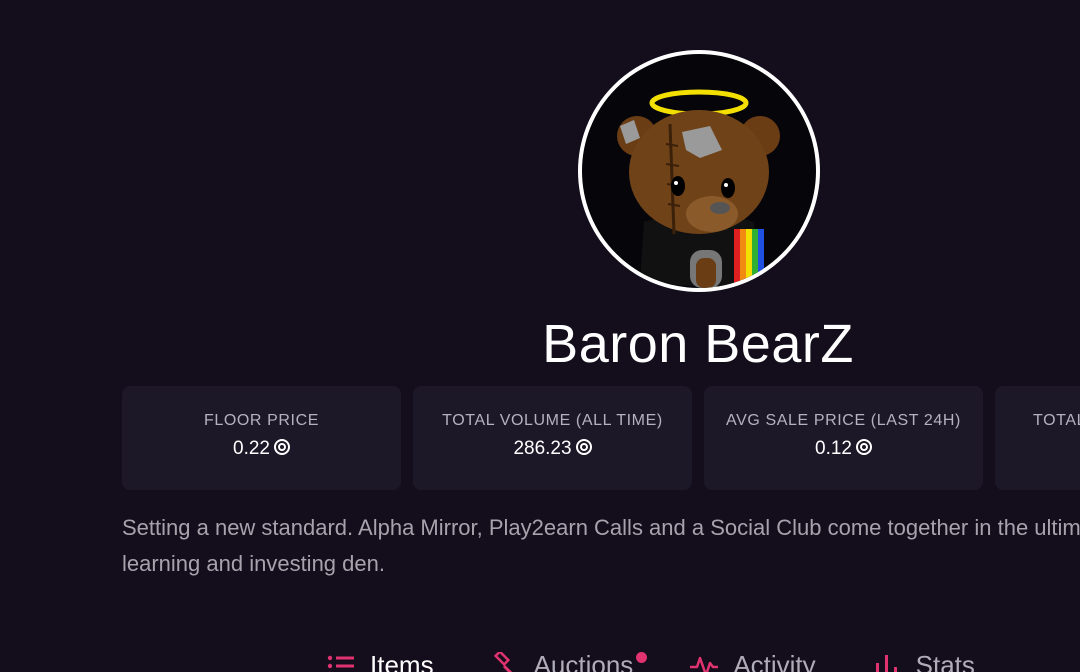 The height and width of the screenshot is (672, 1080). I want to click on stat-card-floor-price: FLOOR PRICE 0.22, so click(261, 438).